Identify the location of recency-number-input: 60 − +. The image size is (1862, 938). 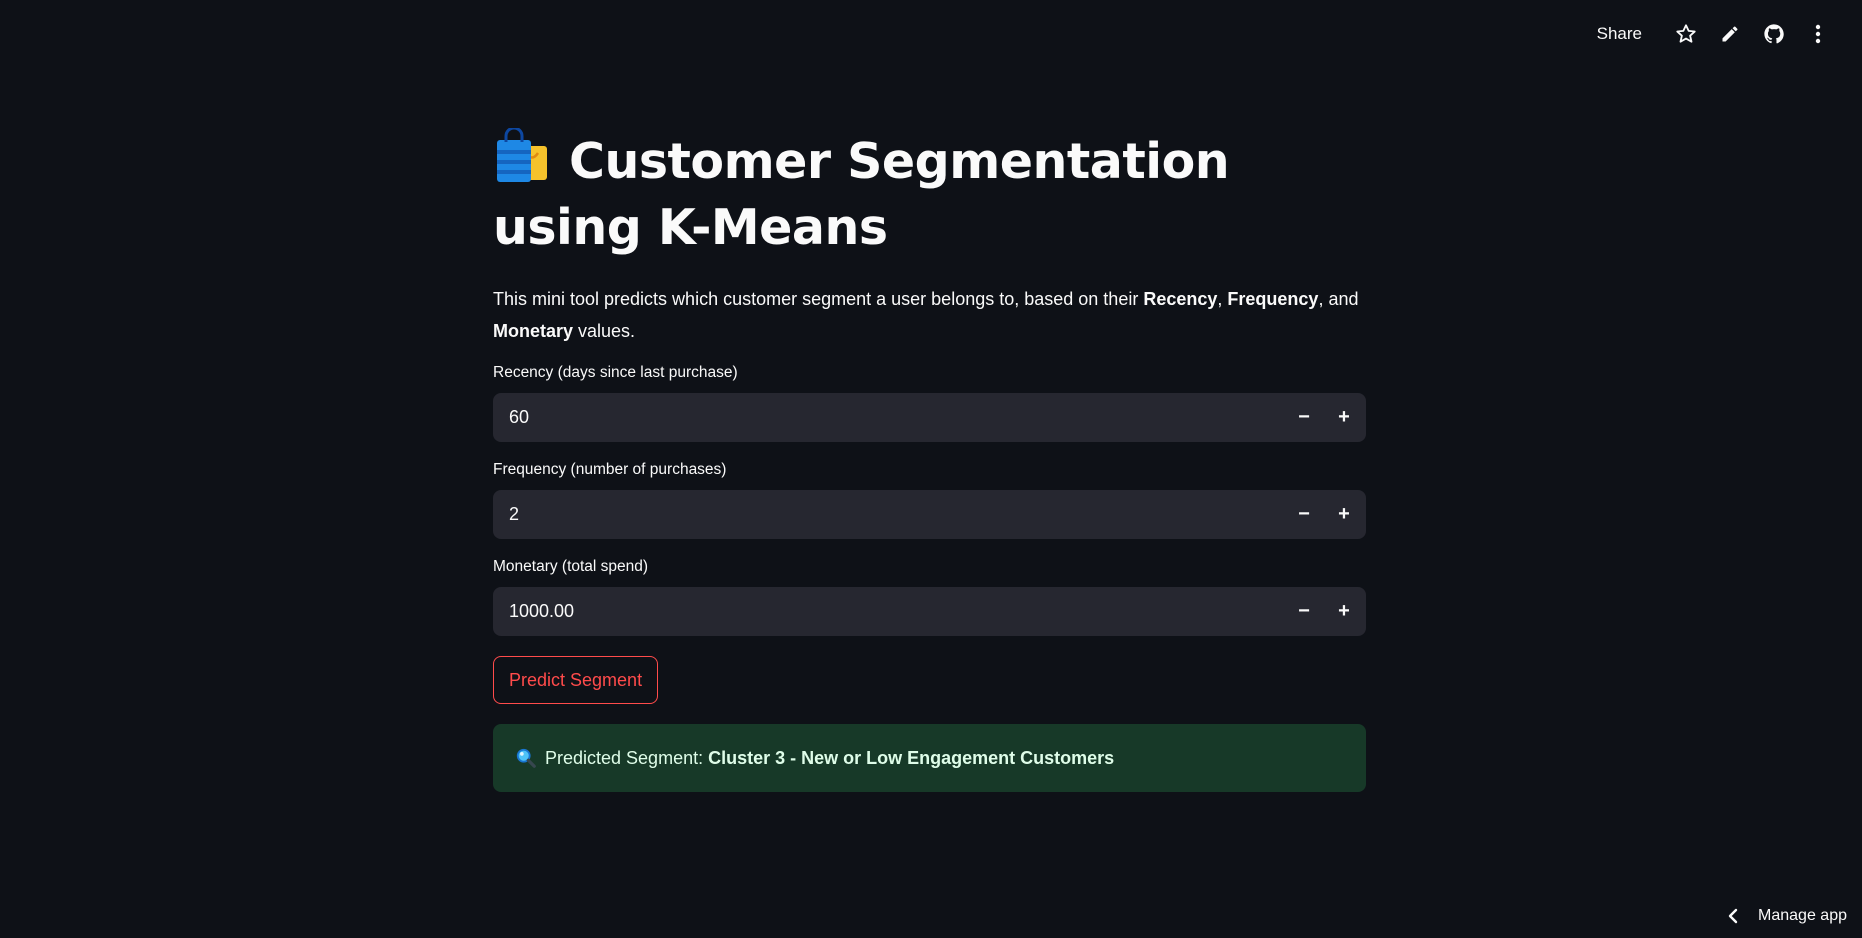
(929, 417).